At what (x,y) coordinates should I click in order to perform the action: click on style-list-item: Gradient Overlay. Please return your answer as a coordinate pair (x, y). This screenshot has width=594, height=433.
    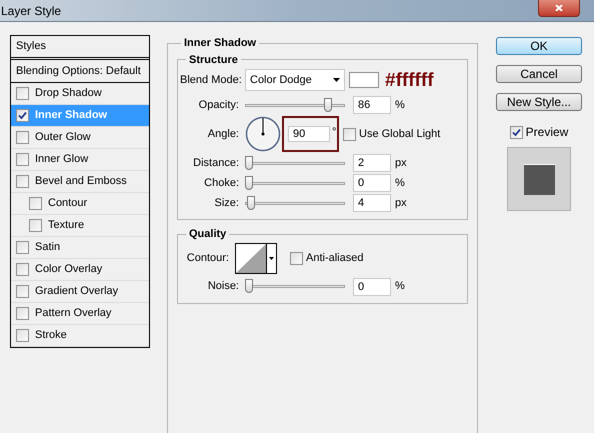
    Looking at the image, I should click on (80, 292).